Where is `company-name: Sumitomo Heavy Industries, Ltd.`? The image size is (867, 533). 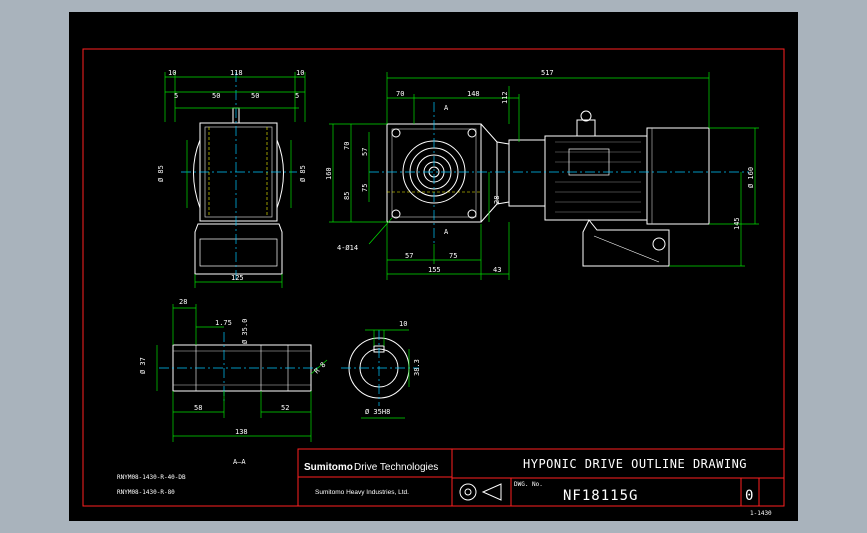
company-name: Sumitomo Heavy Industries, Ltd. is located at coordinates (362, 492).